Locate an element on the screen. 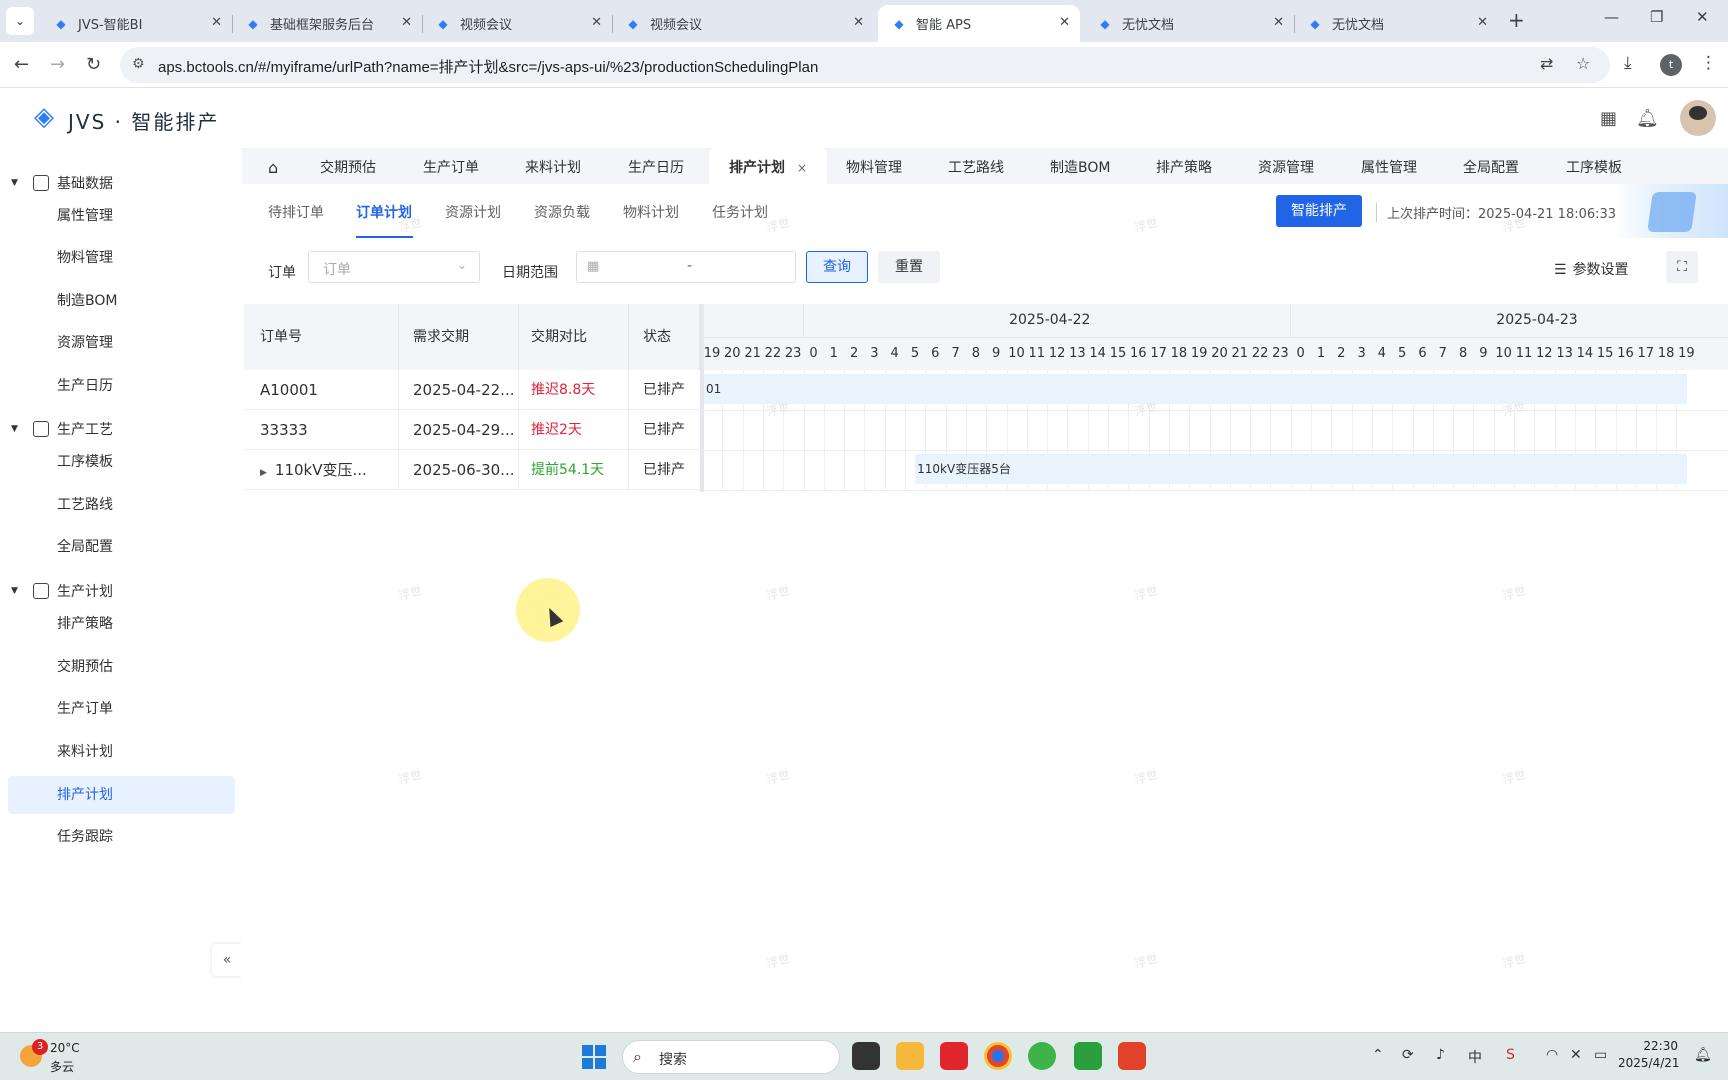 The width and height of the screenshot is (1728, 1080). file-explorer-icon is located at coordinates (910, 1056).